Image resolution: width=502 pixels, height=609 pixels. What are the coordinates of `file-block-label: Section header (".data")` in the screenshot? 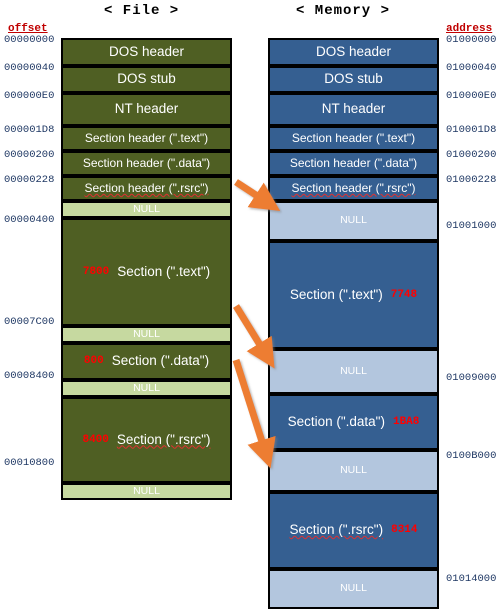 It's located at (146, 162).